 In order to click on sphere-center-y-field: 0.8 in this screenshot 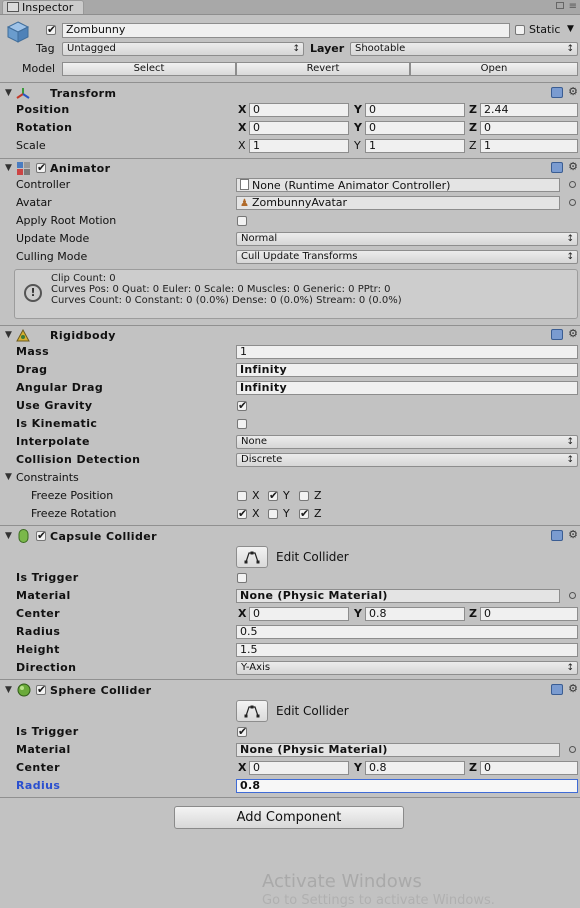, I will do `click(415, 768)`.